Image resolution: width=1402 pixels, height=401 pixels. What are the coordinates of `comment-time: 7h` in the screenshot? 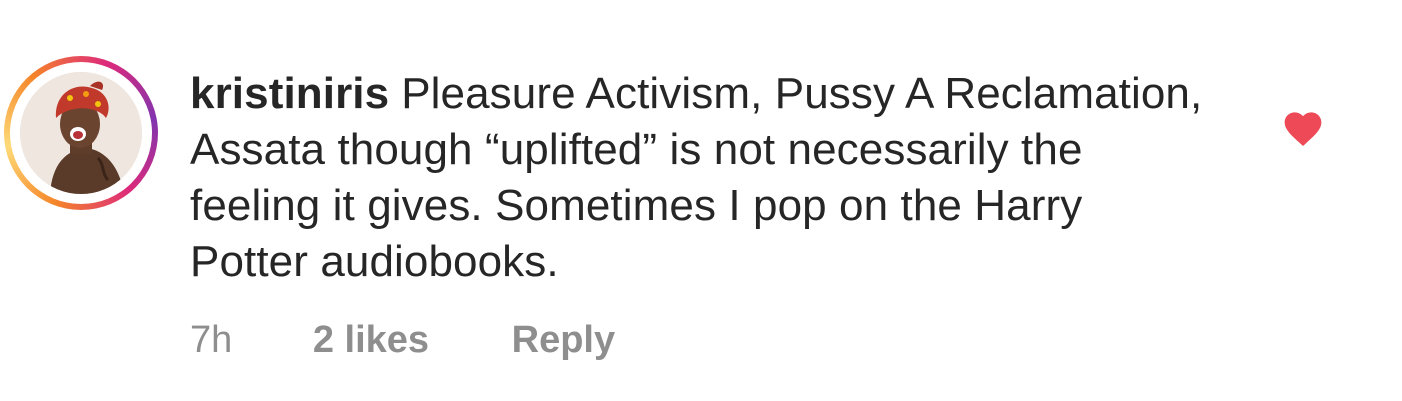 It's located at (211, 340).